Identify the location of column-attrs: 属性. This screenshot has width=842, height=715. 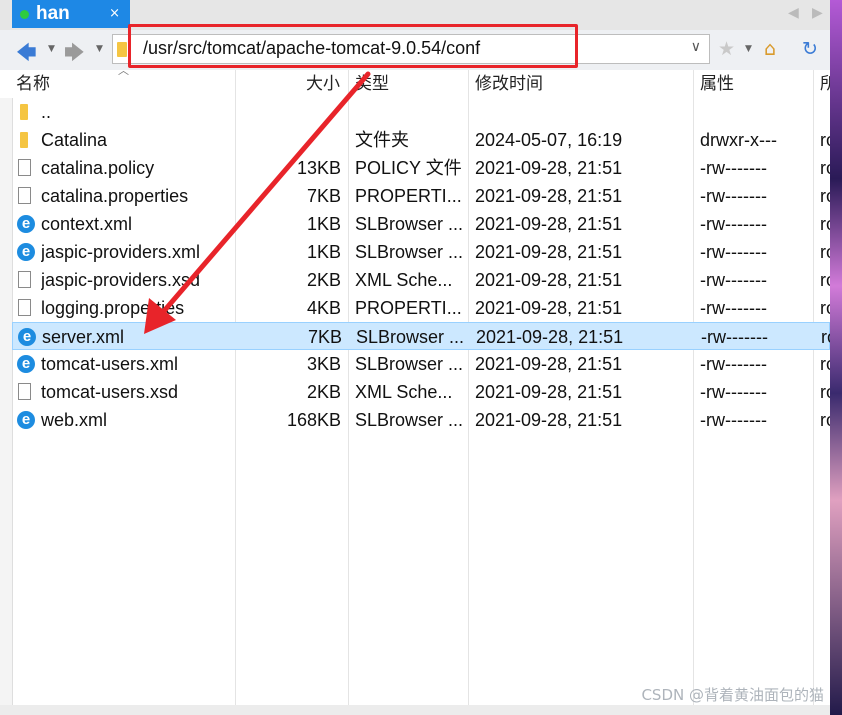
(717, 84).